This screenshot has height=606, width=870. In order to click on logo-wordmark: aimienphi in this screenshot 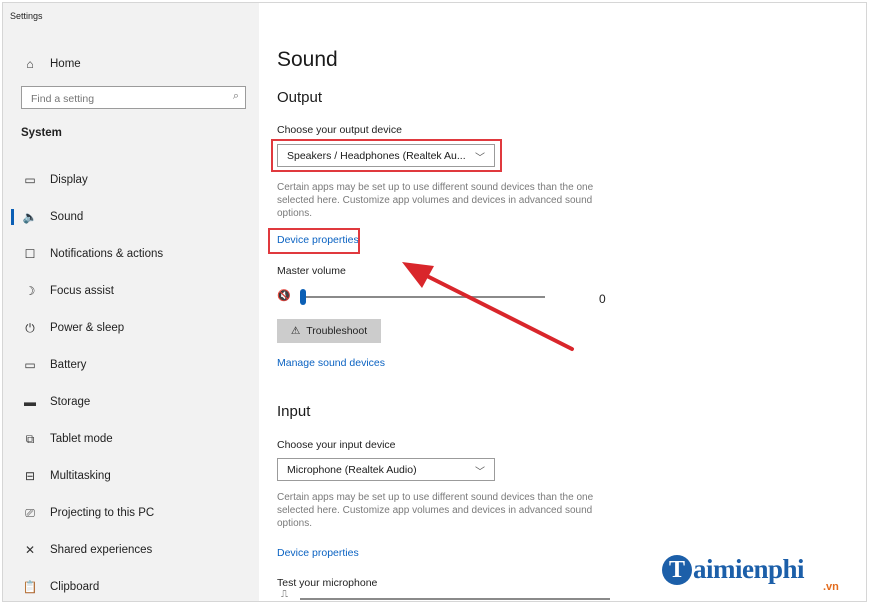, I will do `click(749, 569)`.